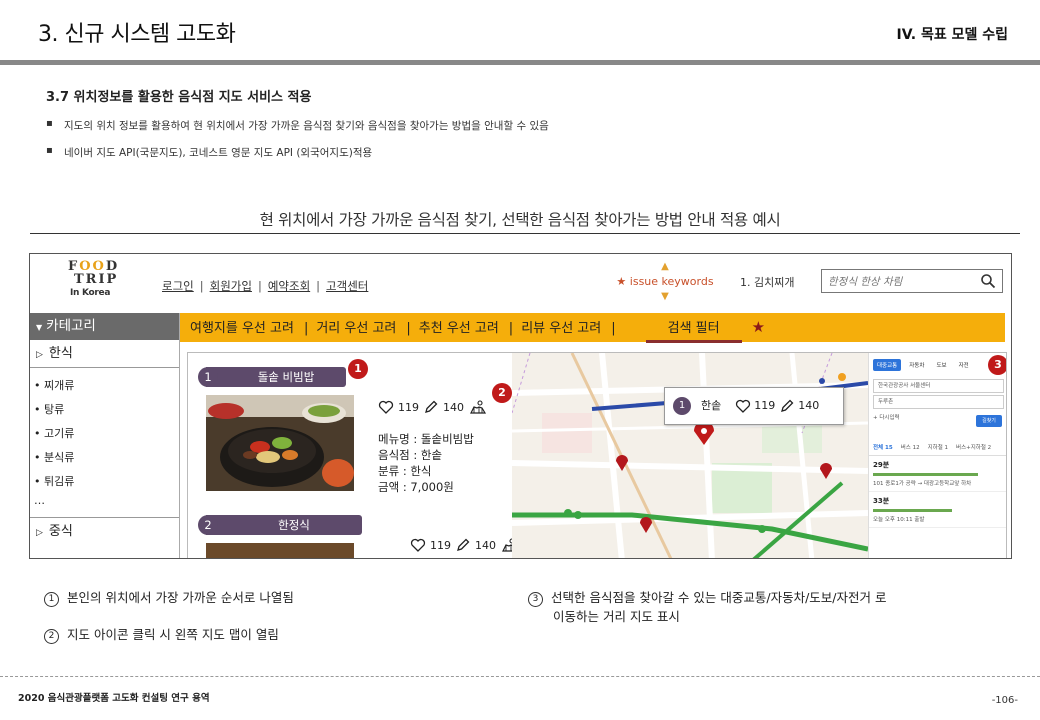  I want to click on issue-keywords-label: ★ issue keywords, so click(665, 281).